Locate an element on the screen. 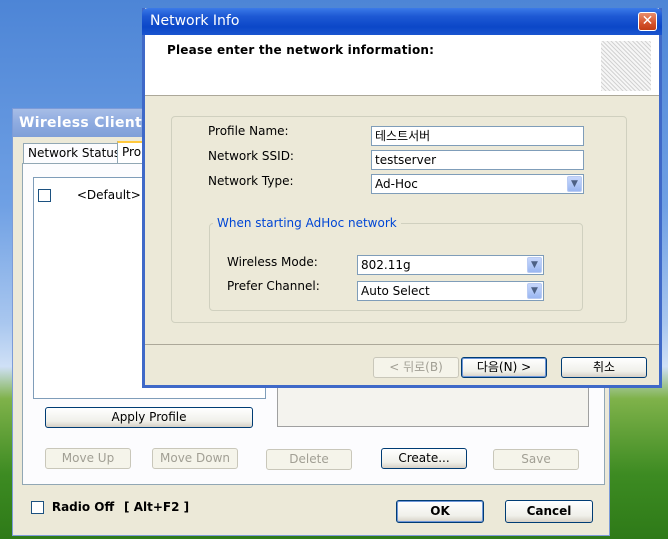  radio-off-toggle: Radio Off [ Alt+F2 ] is located at coordinates (110, 507).